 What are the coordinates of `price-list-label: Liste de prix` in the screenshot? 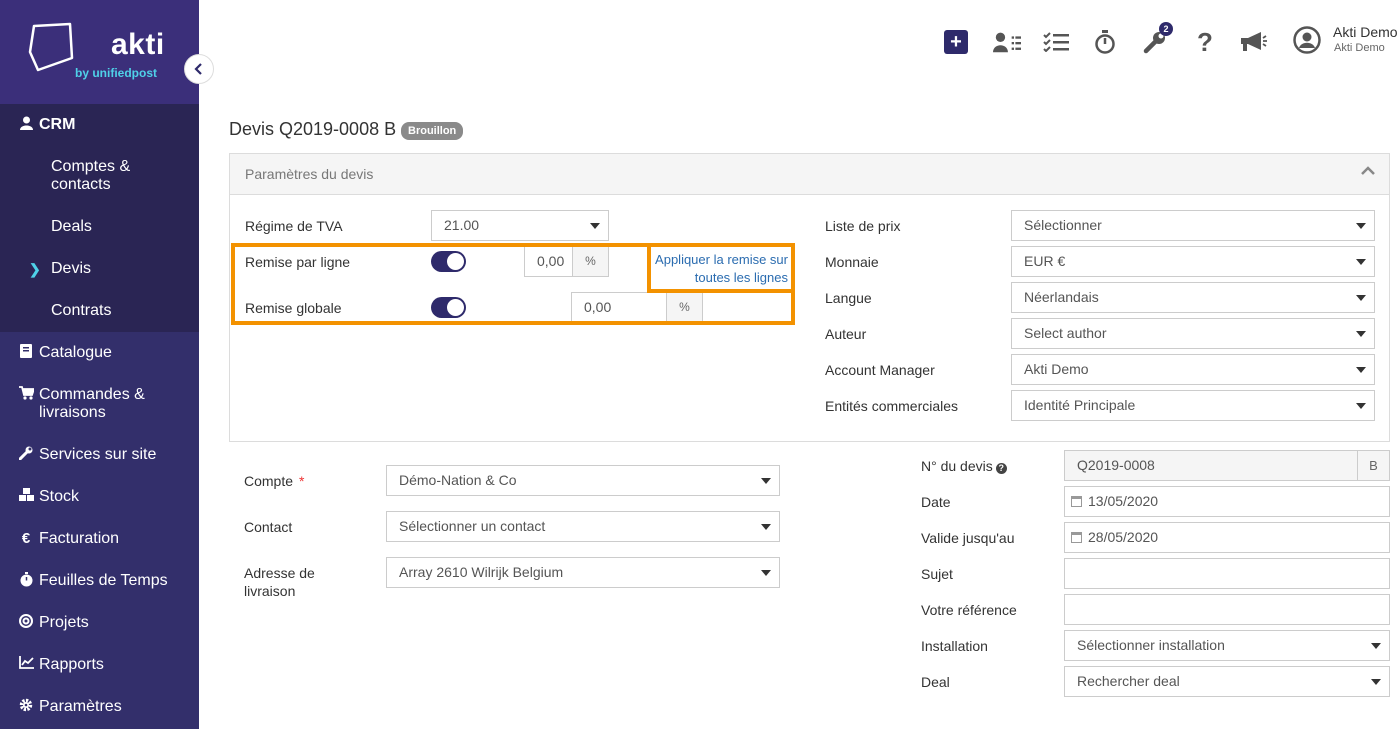 It's located at (863, 226).